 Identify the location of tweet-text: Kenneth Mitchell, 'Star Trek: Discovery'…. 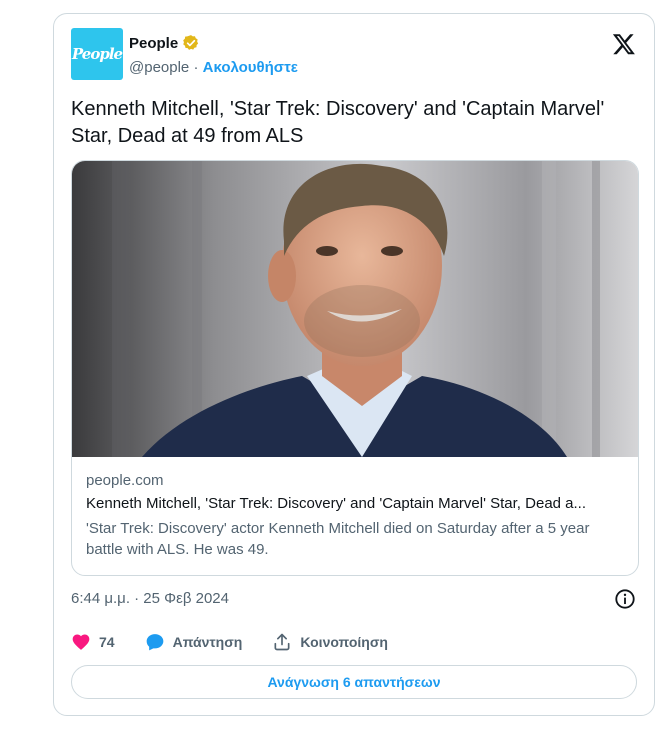
(338, 122).